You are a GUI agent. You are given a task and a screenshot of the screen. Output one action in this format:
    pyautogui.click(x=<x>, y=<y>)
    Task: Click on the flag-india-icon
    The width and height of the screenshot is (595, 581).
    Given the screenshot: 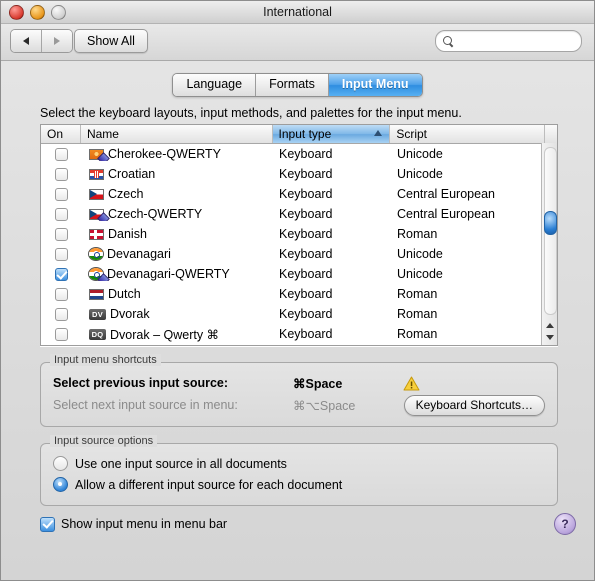 What is the action you would take?
    pyautogui.click(x=99, y=274)
    